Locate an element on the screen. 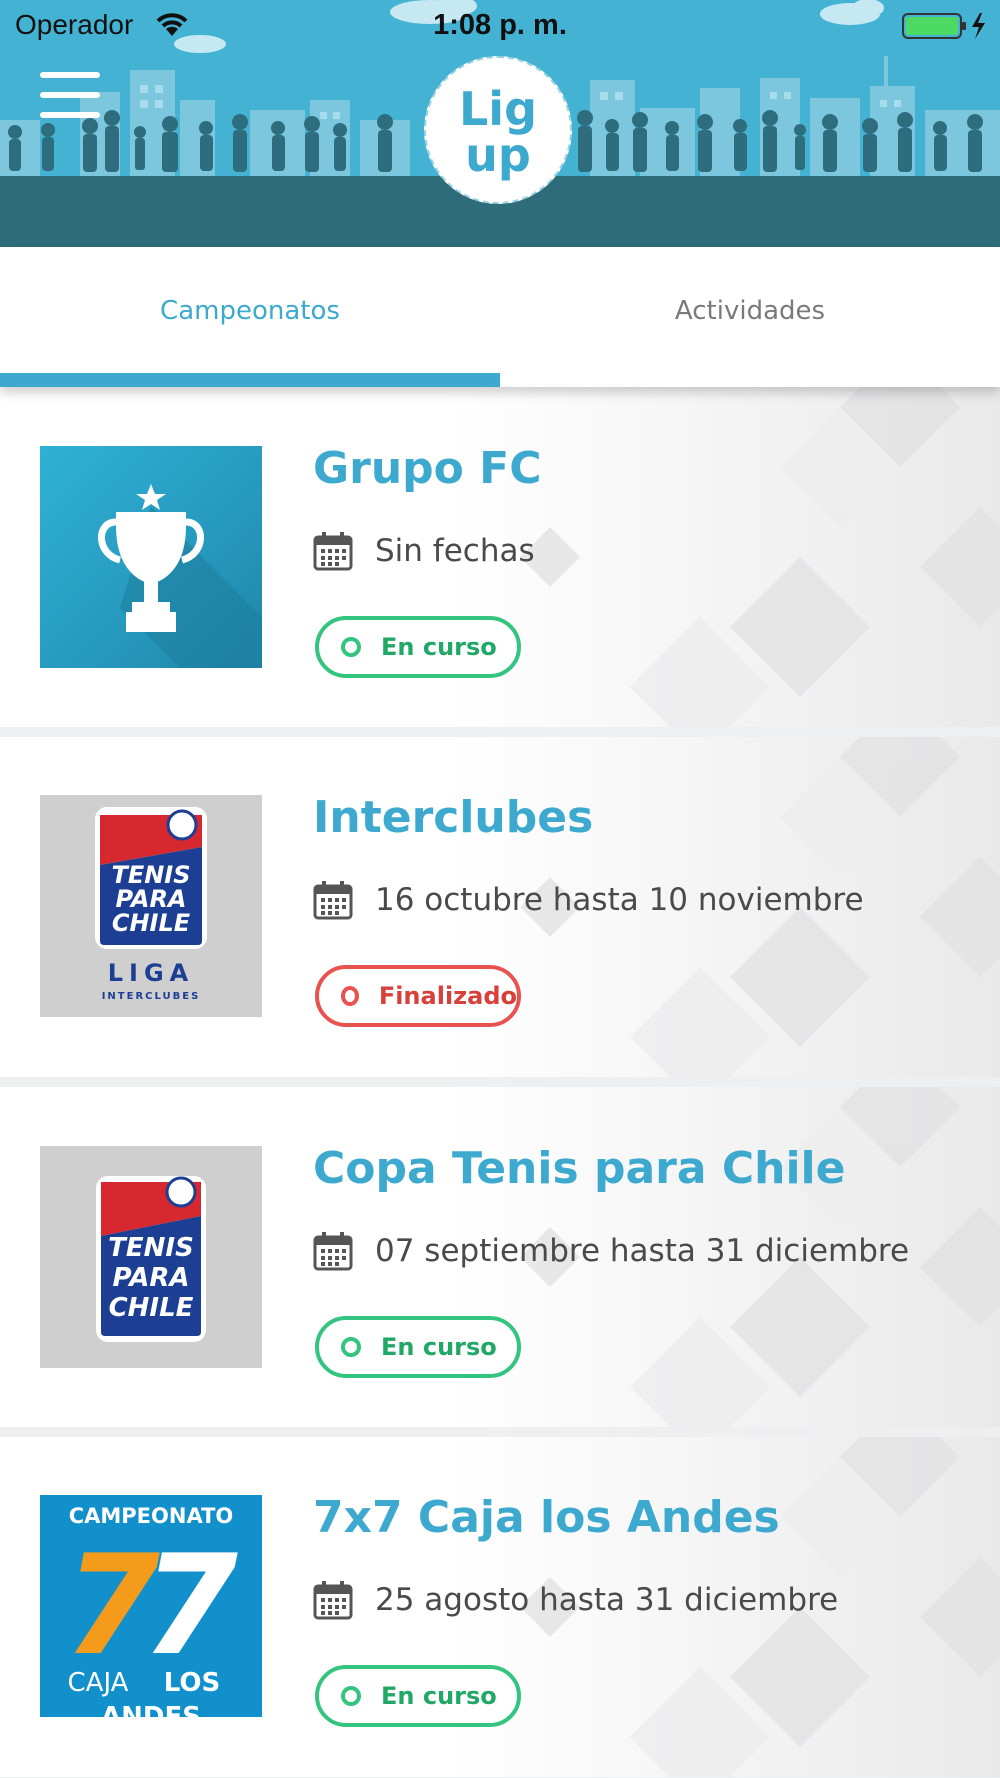 The height and width of the screenshot is (1778, 1000). tournament-title: Copa Tenis para Chile is located at coordinates (579, 1168).